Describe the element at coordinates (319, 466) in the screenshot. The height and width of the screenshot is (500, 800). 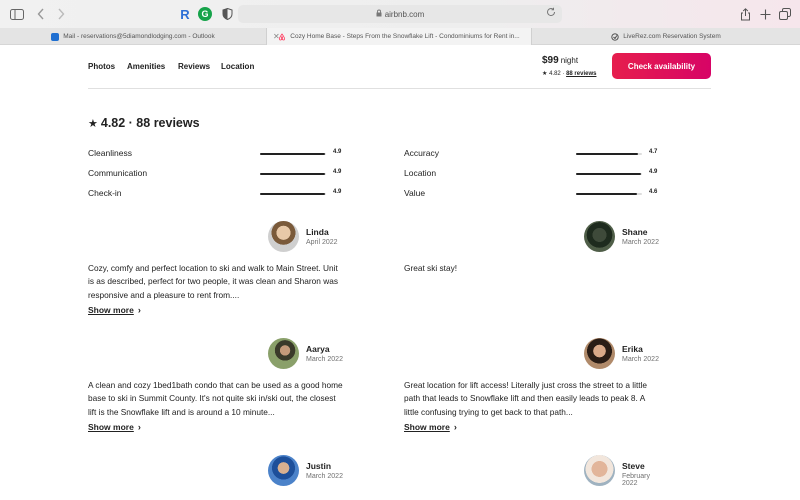
I see `reviewer-name: Justin` at that location.